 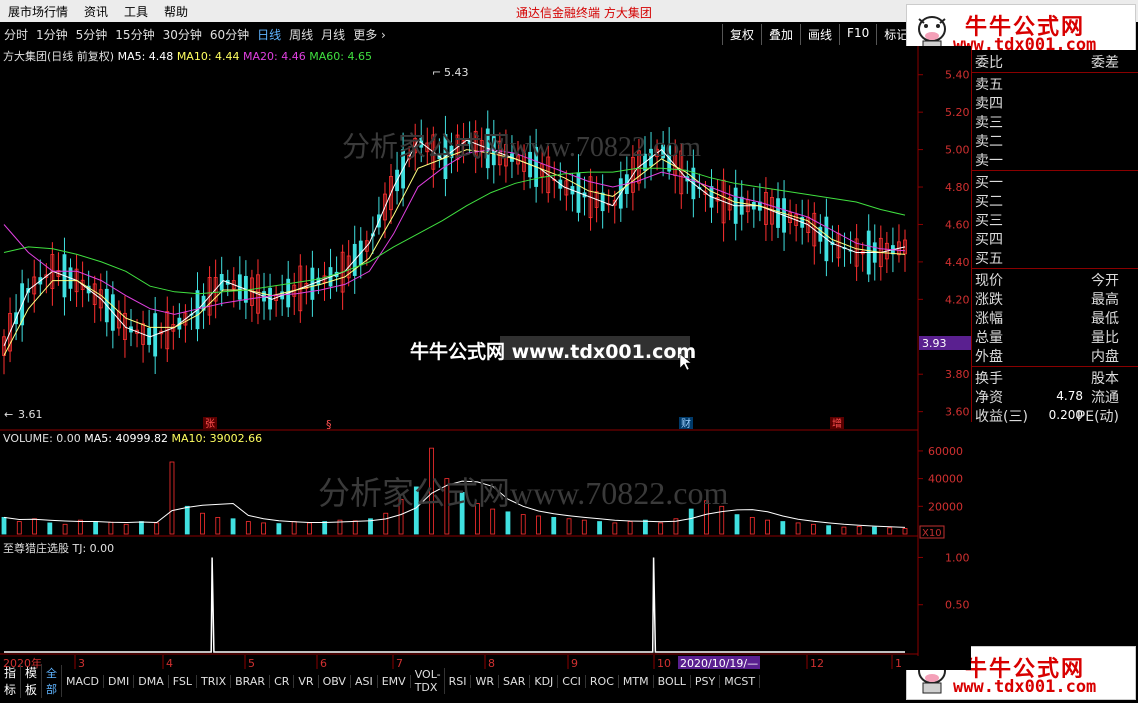 What do you see at coordinates (957, 374) in the screenshot?
I see `price-tick-label: 3.80` at bounding box center [957, 374].